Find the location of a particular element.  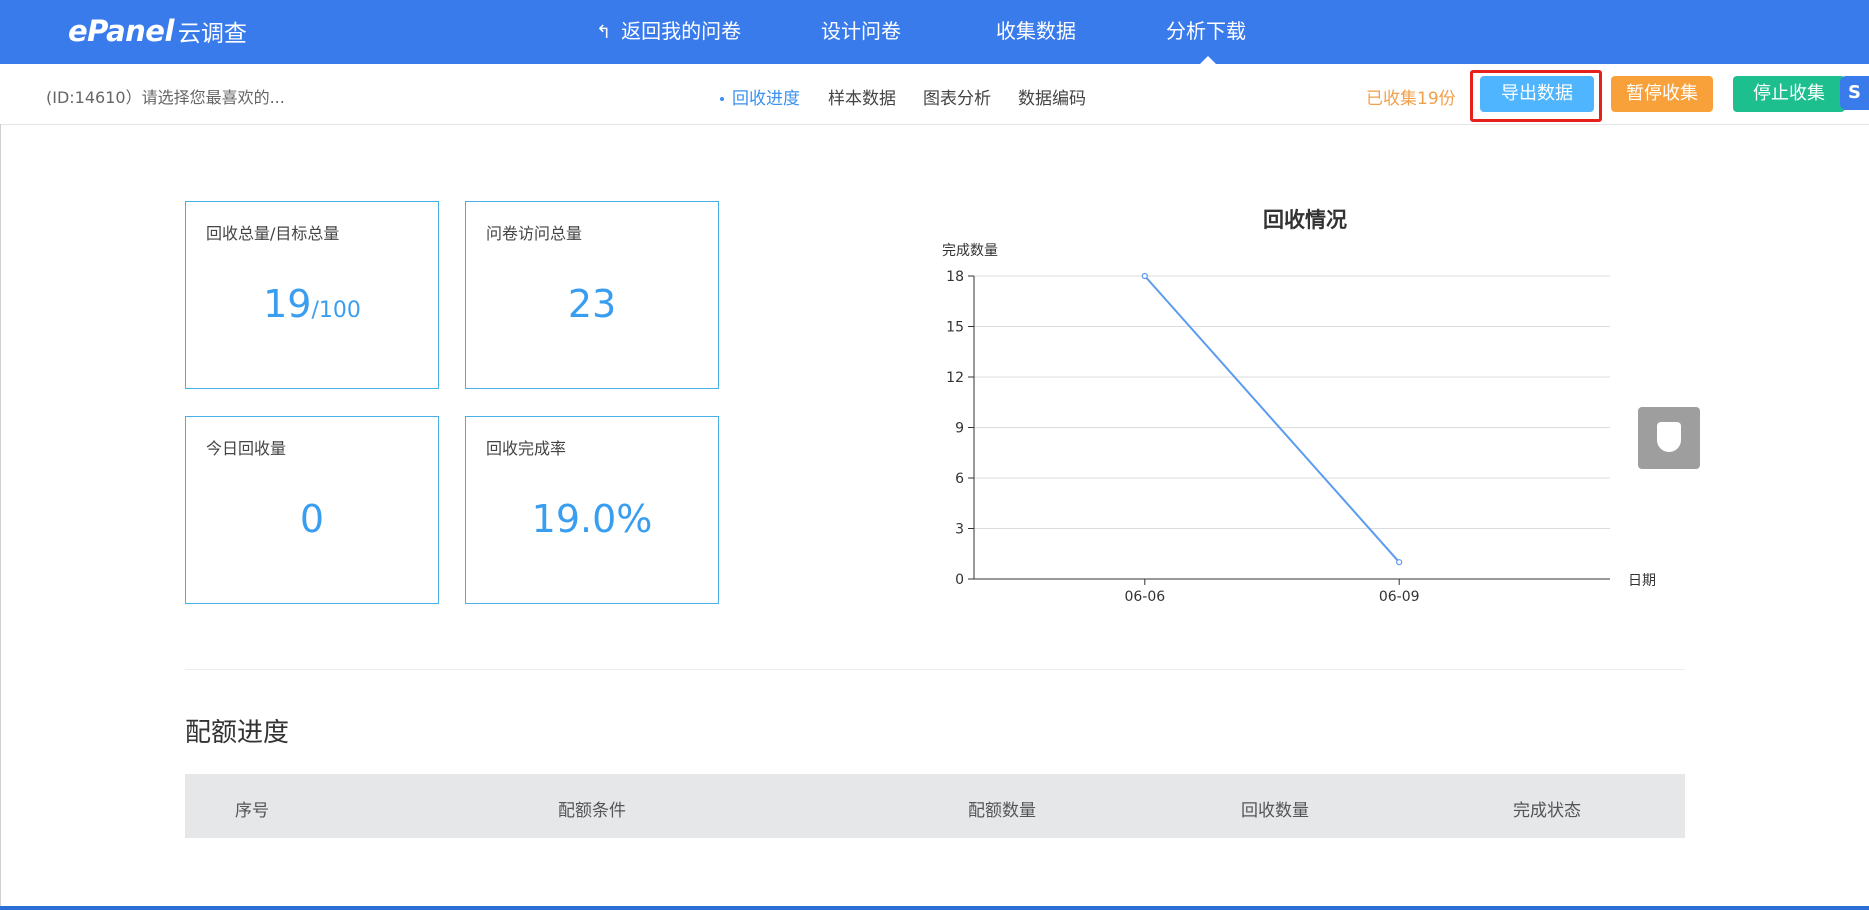

nav-analysis-download: 分析下载 is located at coordinates (1206, 32).